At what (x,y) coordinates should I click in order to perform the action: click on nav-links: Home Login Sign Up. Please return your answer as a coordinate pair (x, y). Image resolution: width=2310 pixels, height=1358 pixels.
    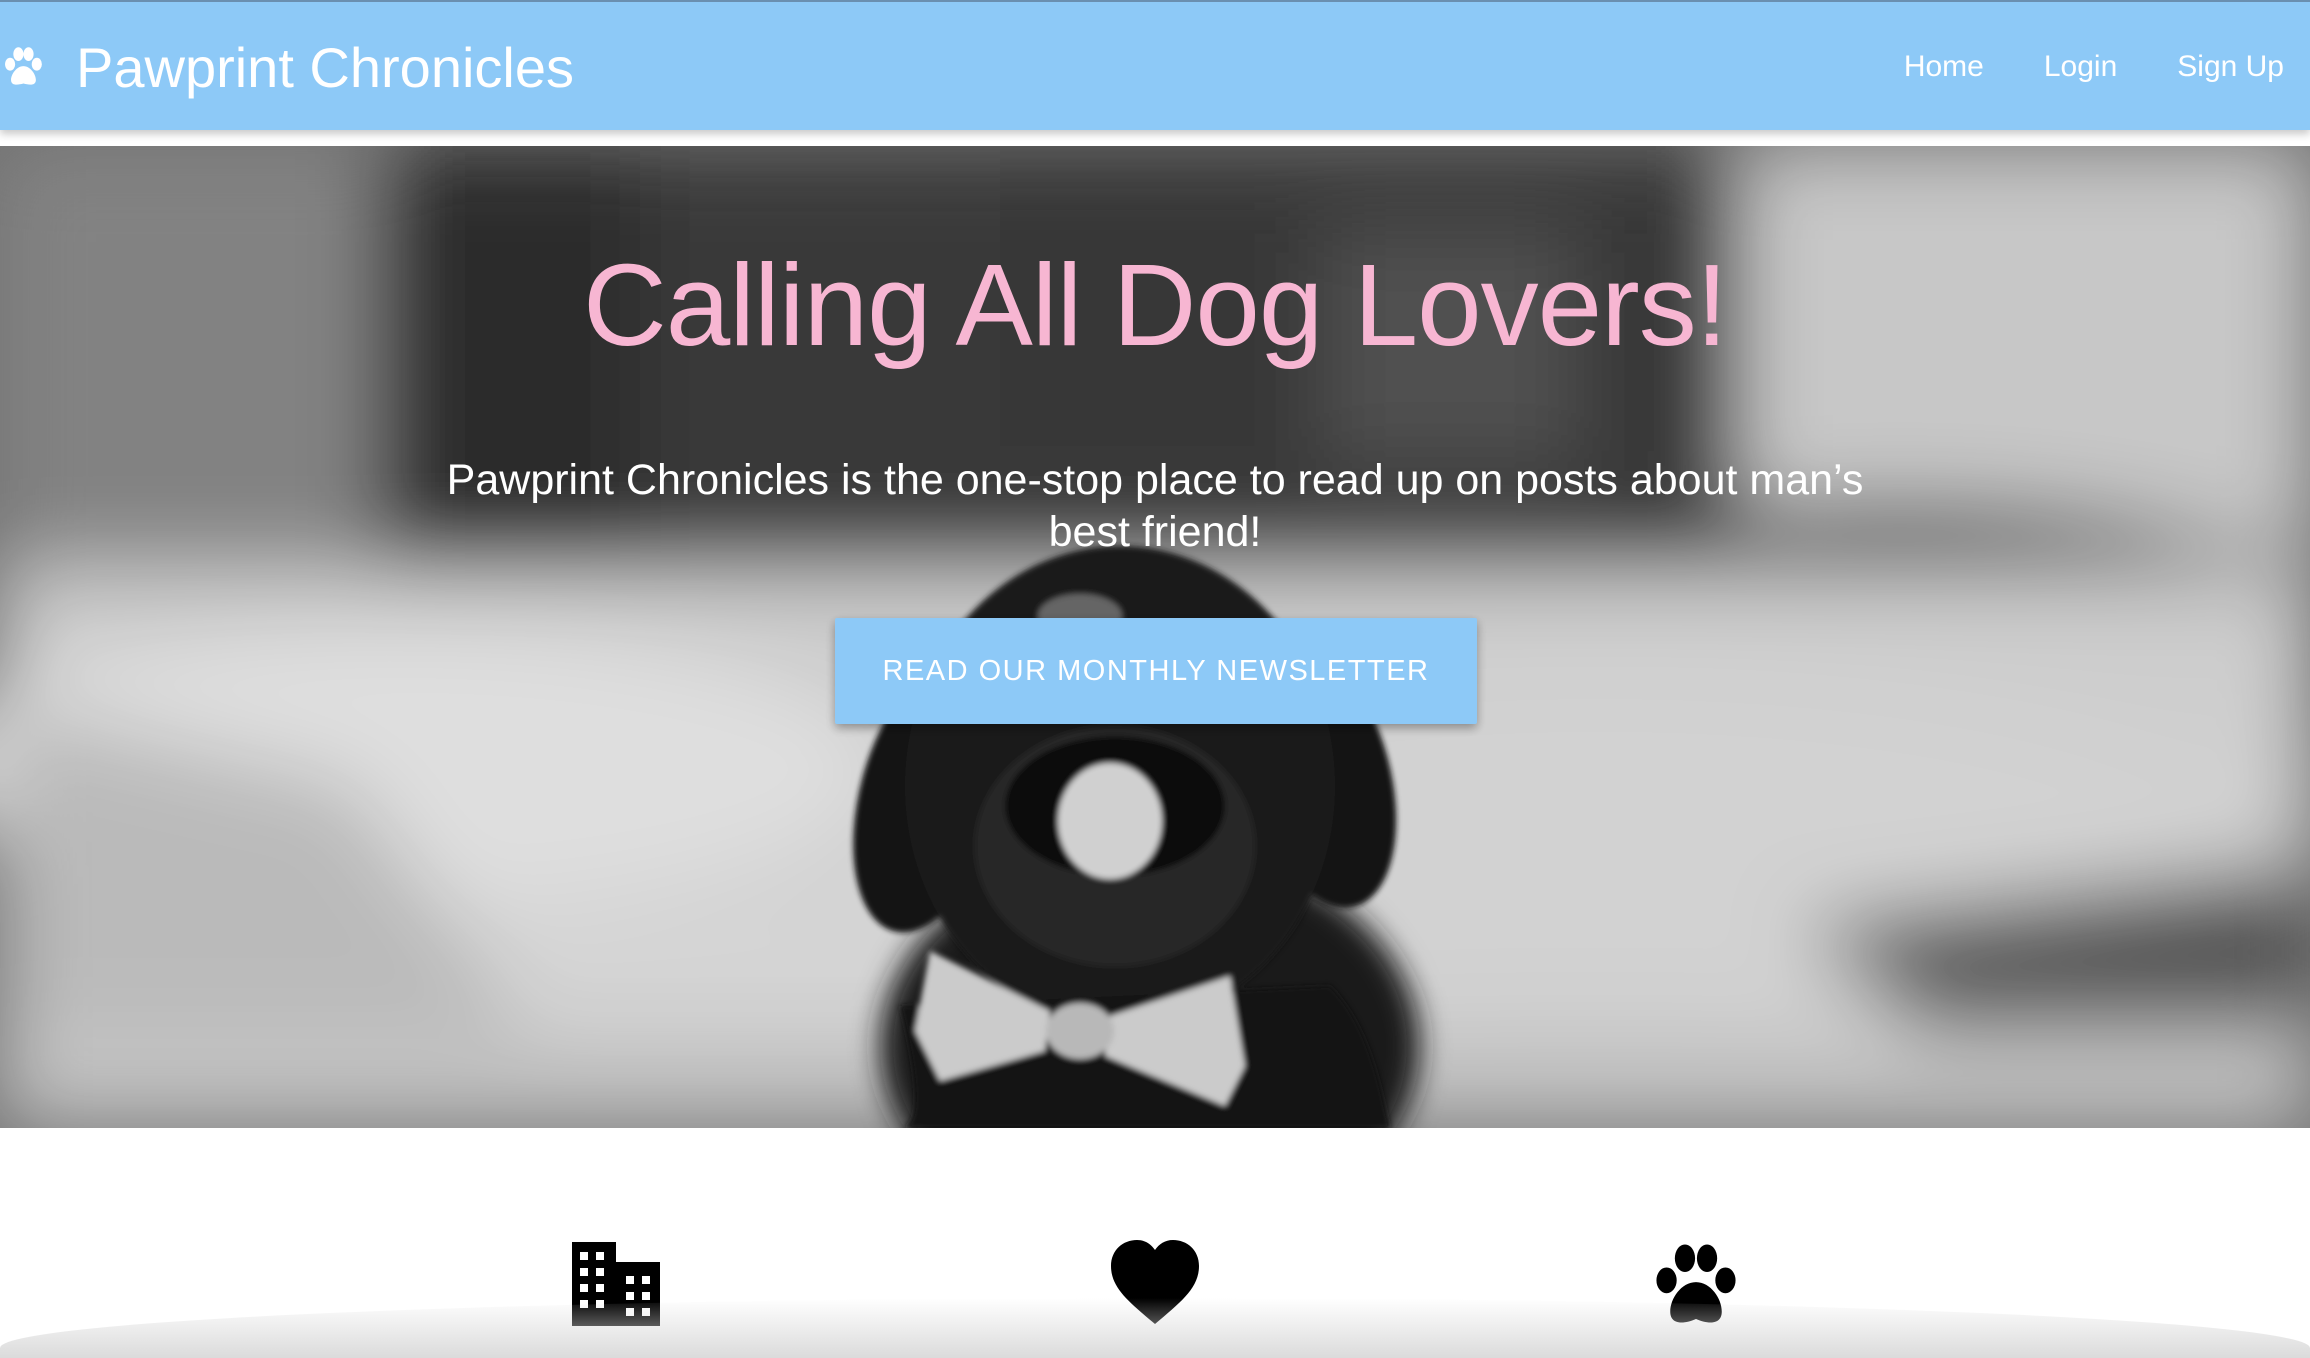
    Looking at the image, I should click on (2064, 67).